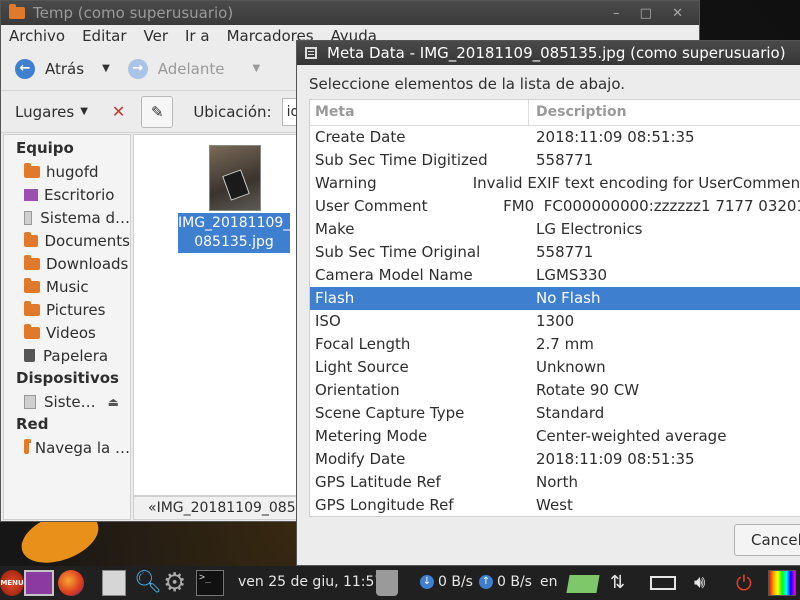 The height and width of the screenshot is (600, 800). What do you see at coordinates (568, 298) in the screenshot?
I see `description-cell: No Flash` at bounding box center [568, 298].